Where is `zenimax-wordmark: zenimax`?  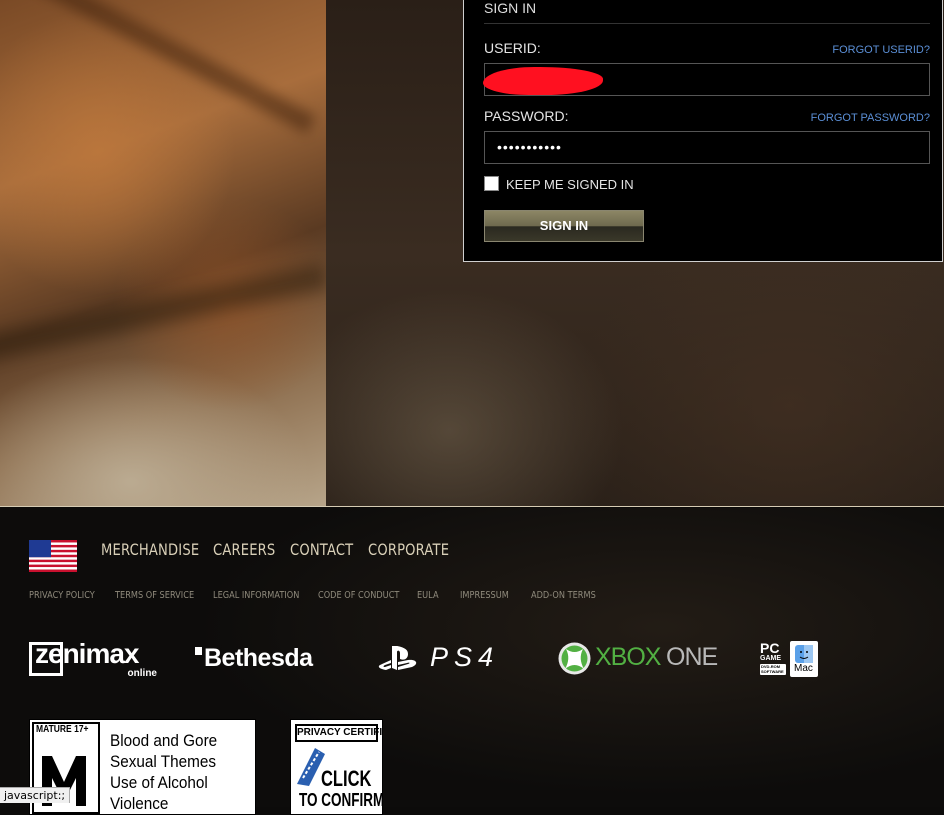 zenimax-wordmark: zenimax is located at coordinates (87, 653).